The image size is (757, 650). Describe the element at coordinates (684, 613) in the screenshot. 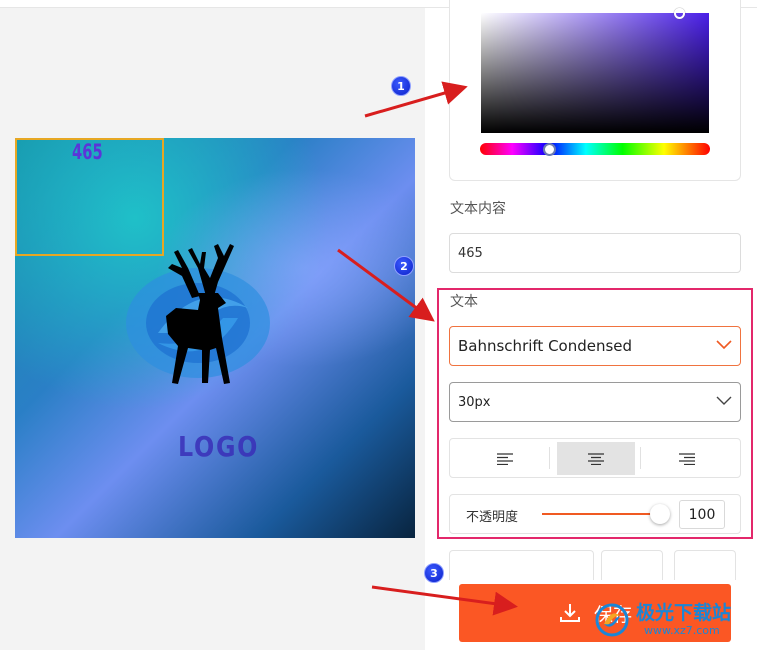

I see `watermark-title: 极光下载站` at that location.